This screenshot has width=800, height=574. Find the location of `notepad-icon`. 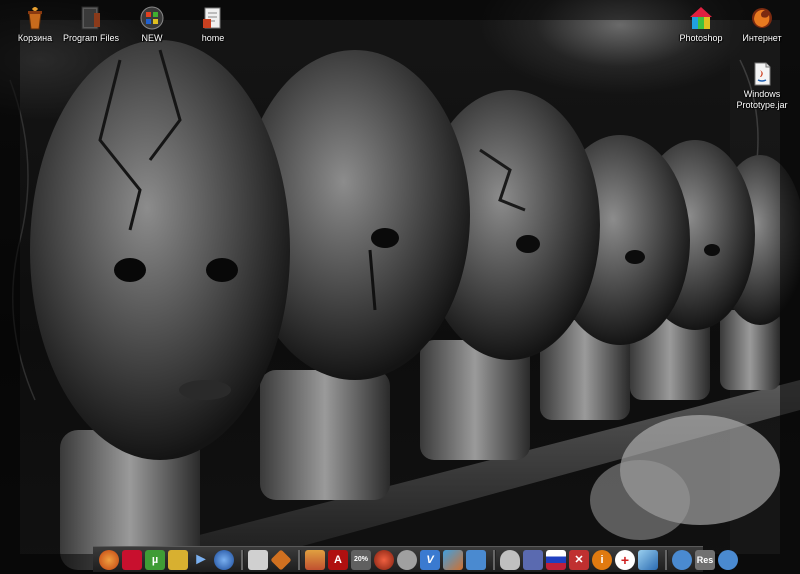

notepad-icon is located at coordinates (258, 559).